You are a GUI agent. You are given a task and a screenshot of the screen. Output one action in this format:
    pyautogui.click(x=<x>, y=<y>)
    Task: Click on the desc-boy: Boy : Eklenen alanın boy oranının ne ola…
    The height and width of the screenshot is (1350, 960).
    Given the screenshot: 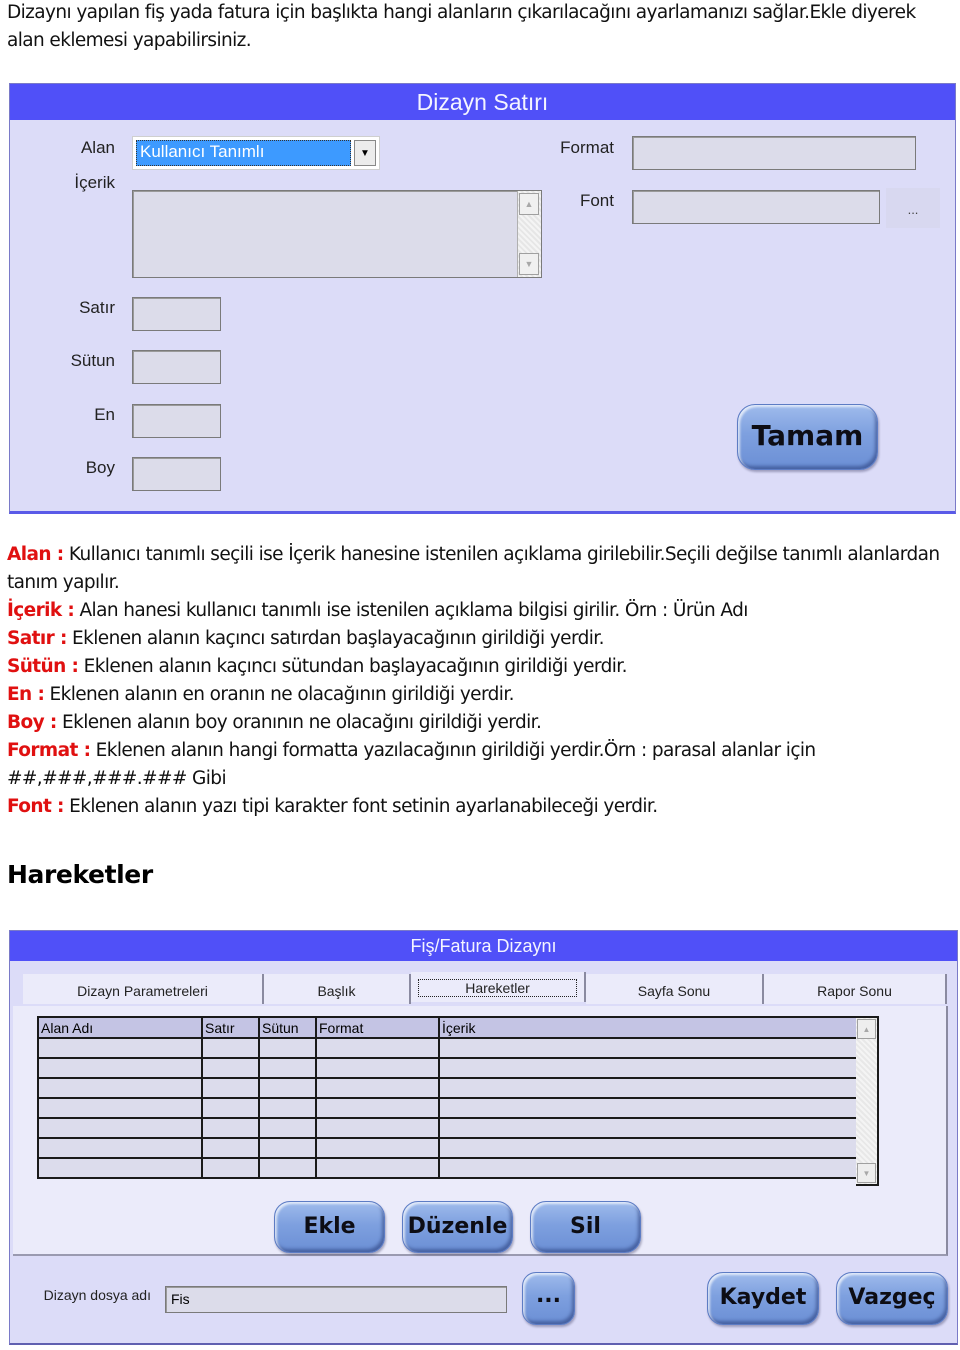 What is the action you would take?
    pyautogui.click(x=274, y=722)
    